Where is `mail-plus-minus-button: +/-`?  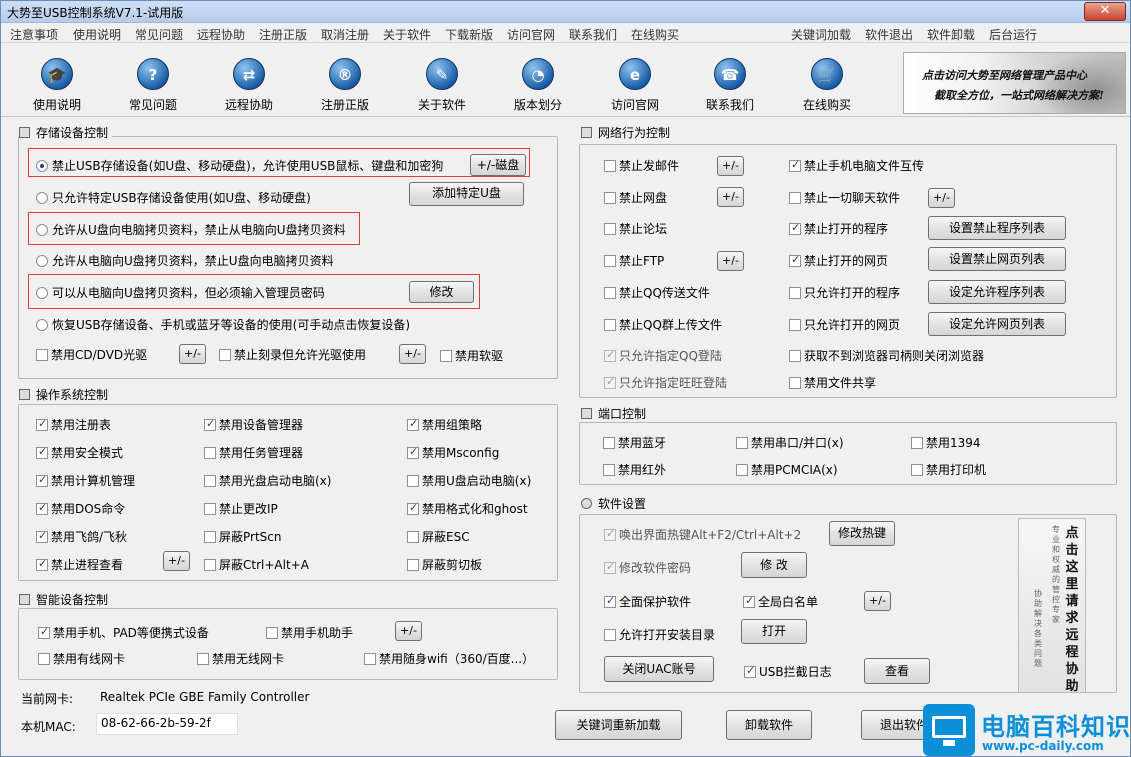
mail-plus-minus-button: +/- is located at coordinates (730, 166).